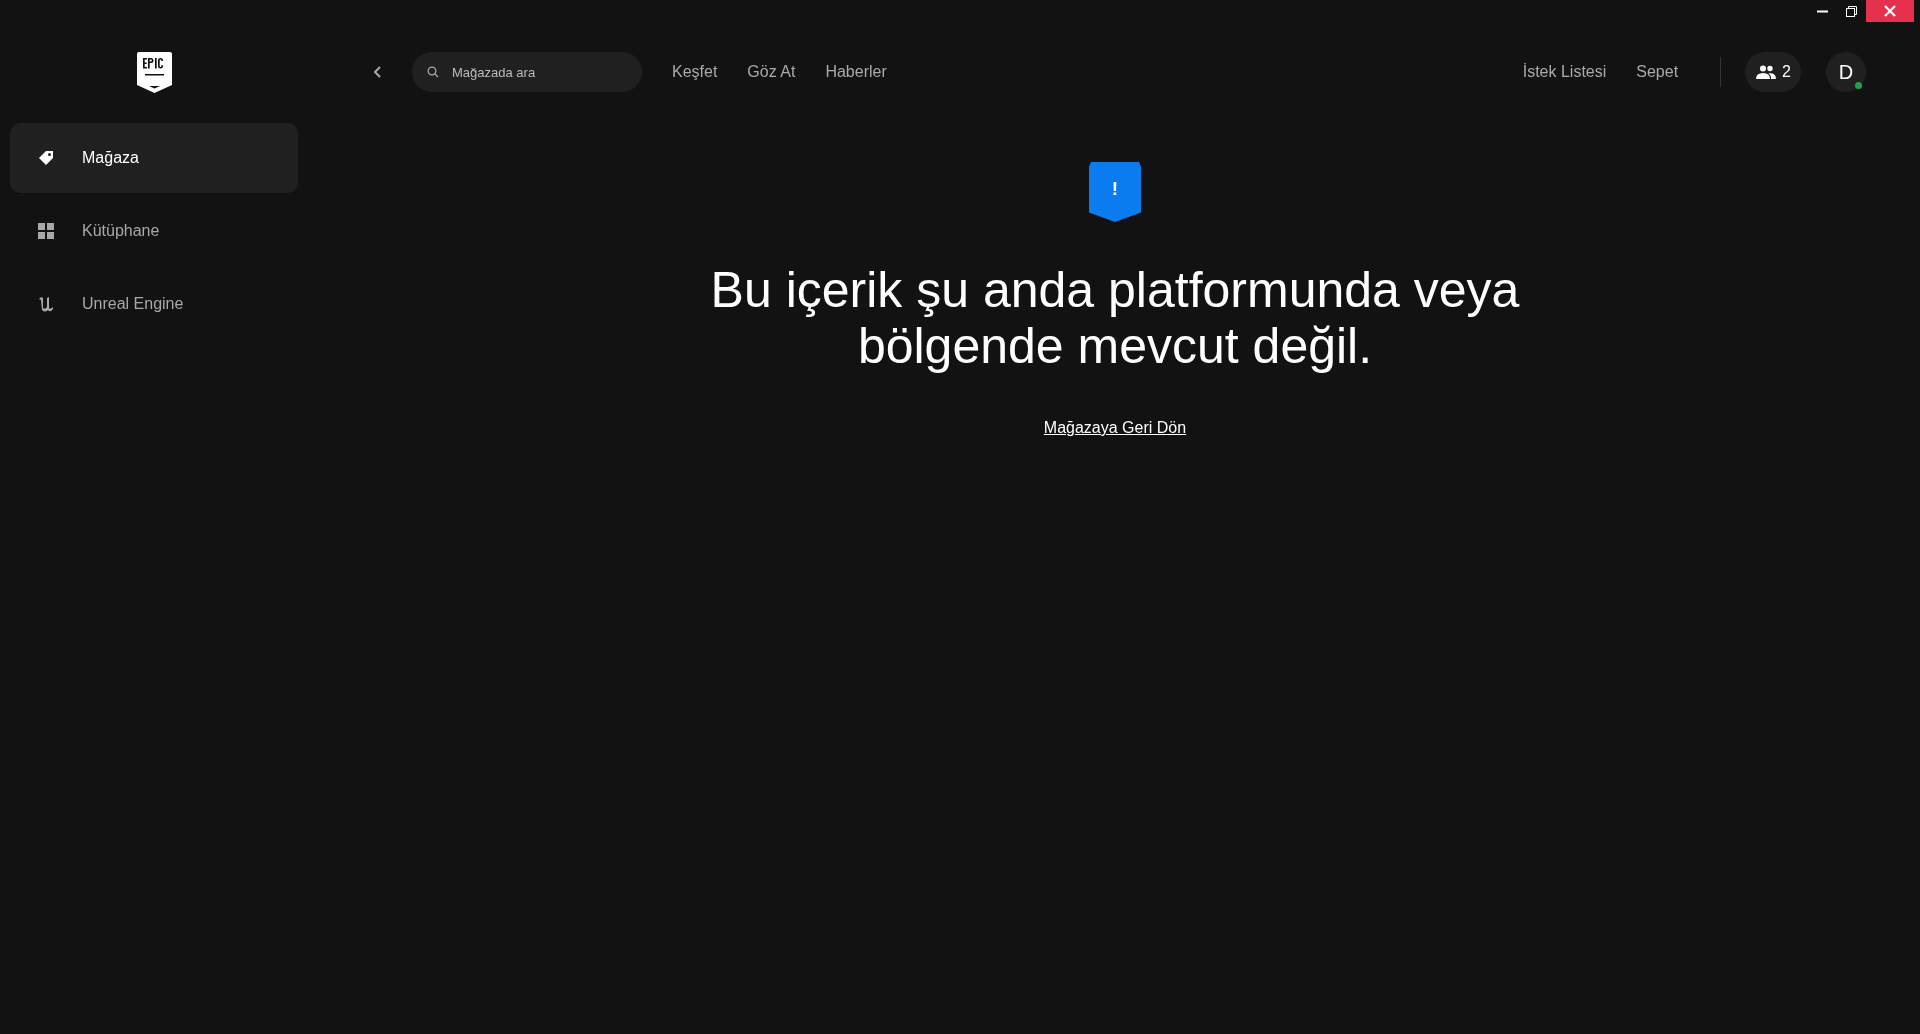 Image resolution: width=1920 pixels, height=1034 pixels. Describe the element at coordinates (46, 304) in the screenshot. I see `letter-u-icon` at that location.